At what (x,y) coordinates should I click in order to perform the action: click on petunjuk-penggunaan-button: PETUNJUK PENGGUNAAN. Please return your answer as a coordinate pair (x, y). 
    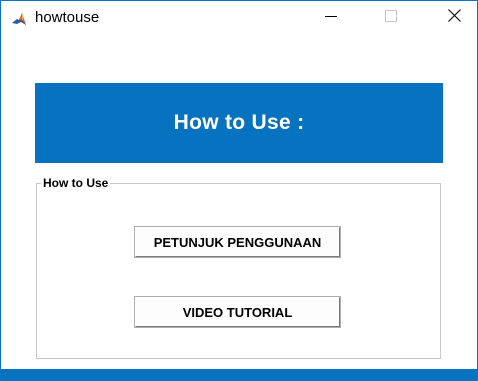
    Looking at the image, I should click on (237, 242).